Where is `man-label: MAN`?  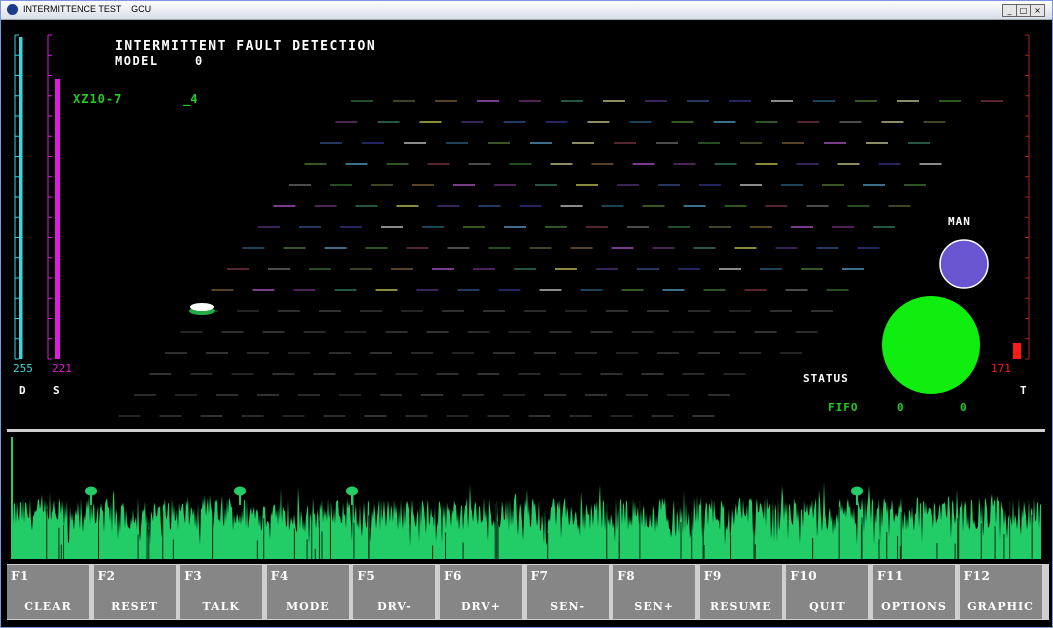
man-label: MAN is located at coordinates (959, 221).